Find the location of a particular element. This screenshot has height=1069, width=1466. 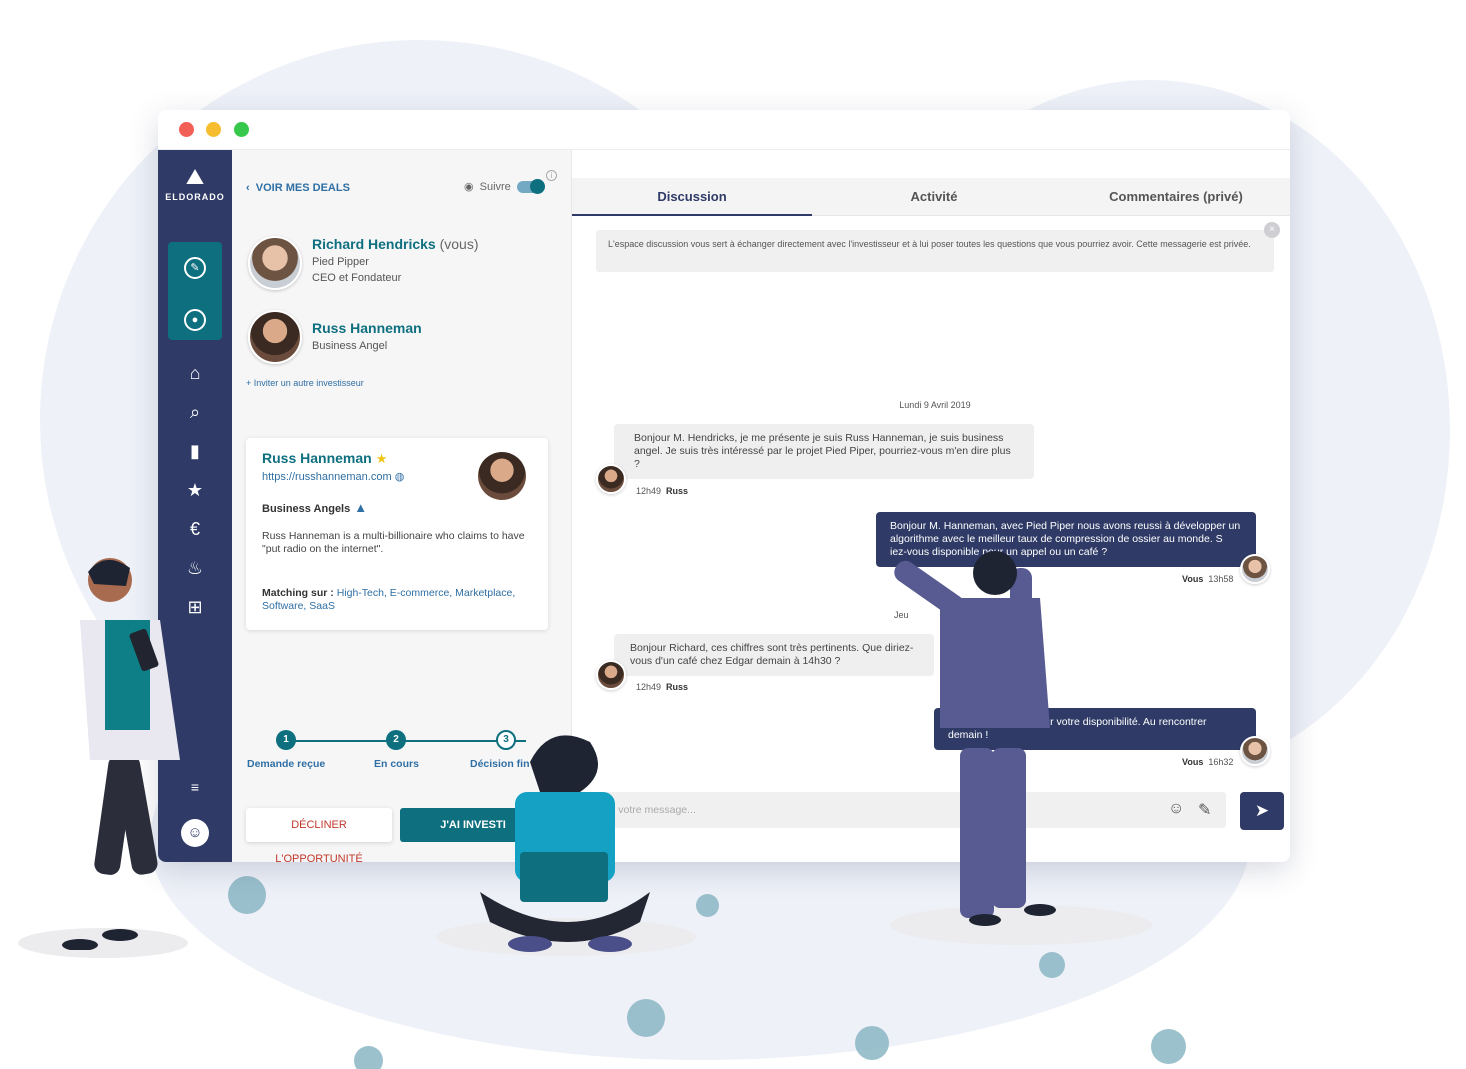

tab-discussion: Discussion is located at coordinates (692, 197).